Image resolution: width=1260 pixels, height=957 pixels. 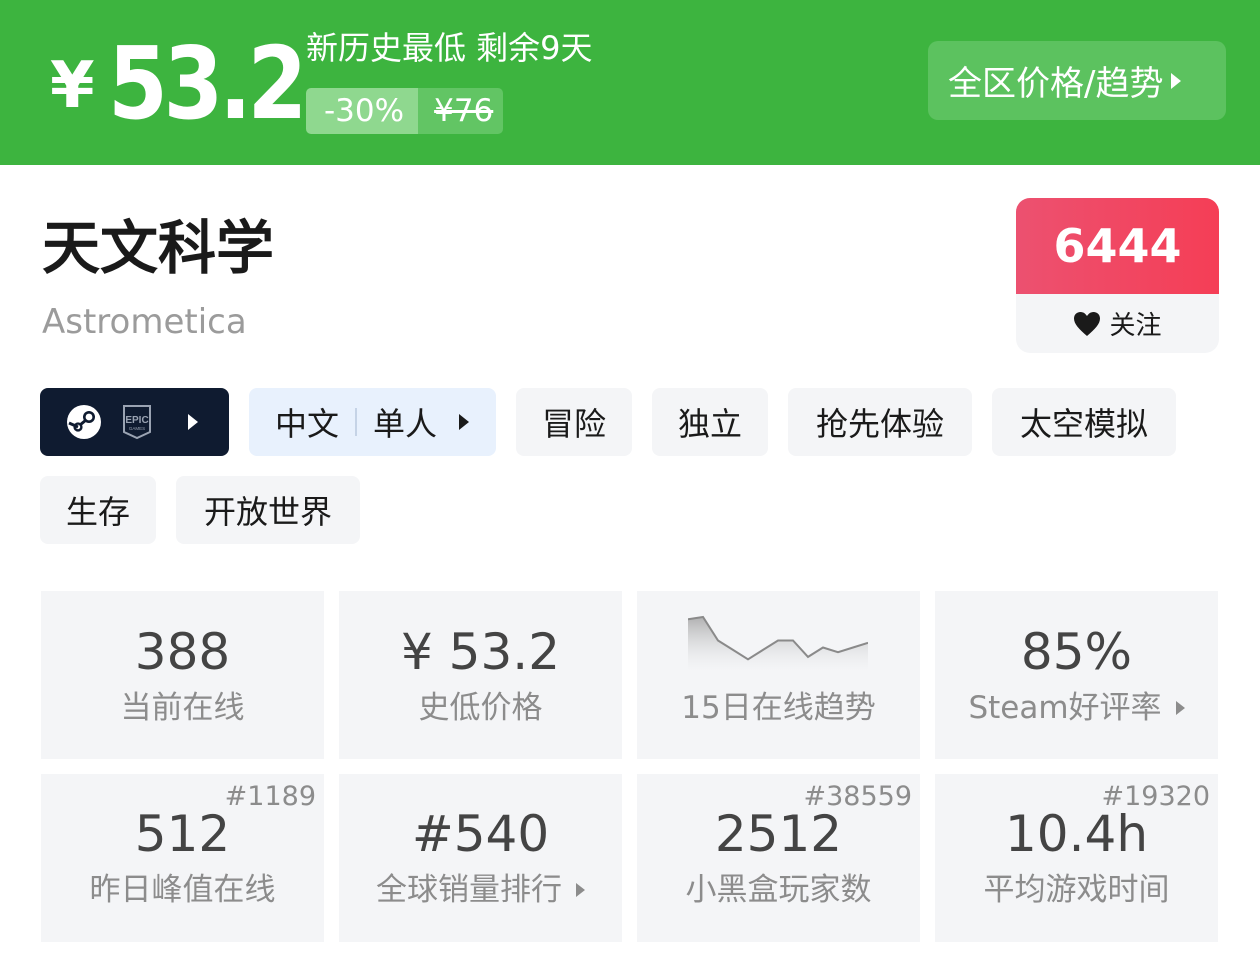 What do you see at coordinates (307, 424) in the screenshot?
I see `language-label: 中文` at bounding box center [307, 424].